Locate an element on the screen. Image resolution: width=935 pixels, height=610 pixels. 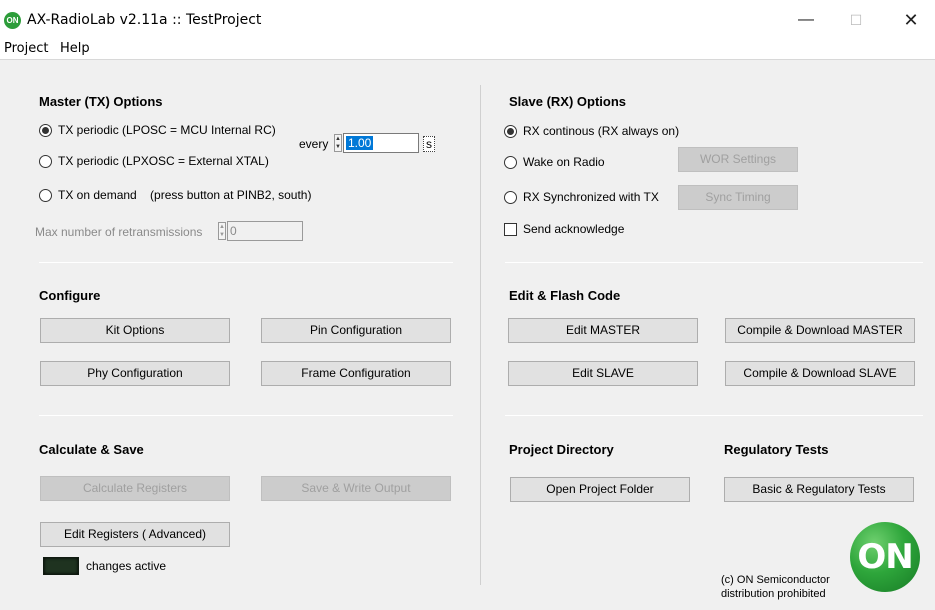
menu-project: Project is located at coordinates (26, 48).